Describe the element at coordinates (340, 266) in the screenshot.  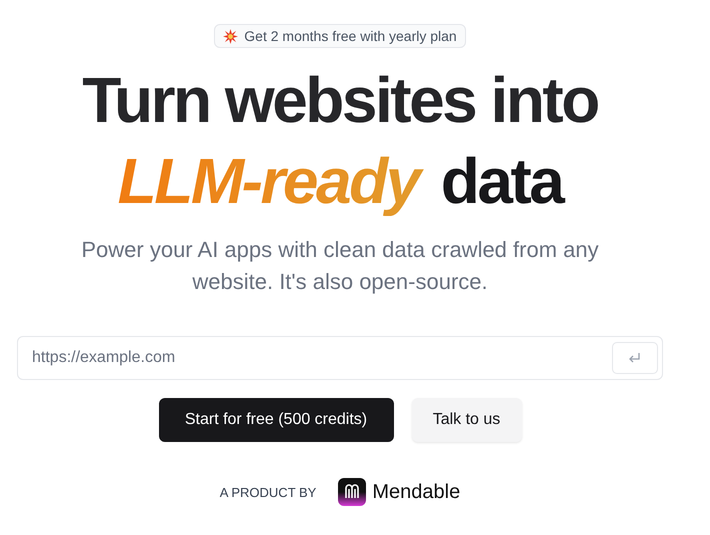
I see `subtitle: Power your AI apps with clean data crawled from any website. It's also open-source.` at that location.